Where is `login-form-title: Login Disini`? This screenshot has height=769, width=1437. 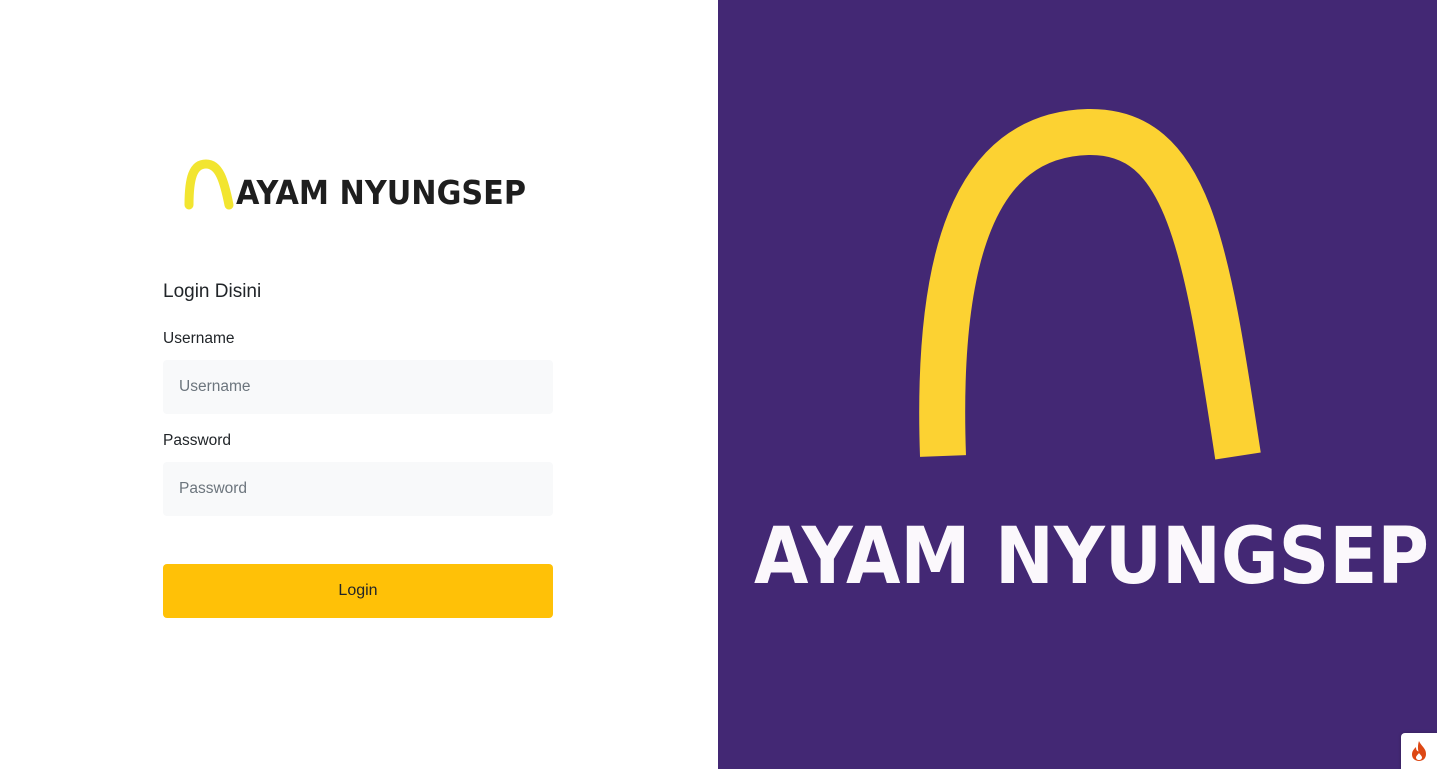 login-form-title: Login Disini is located at coordinates (212, 291).